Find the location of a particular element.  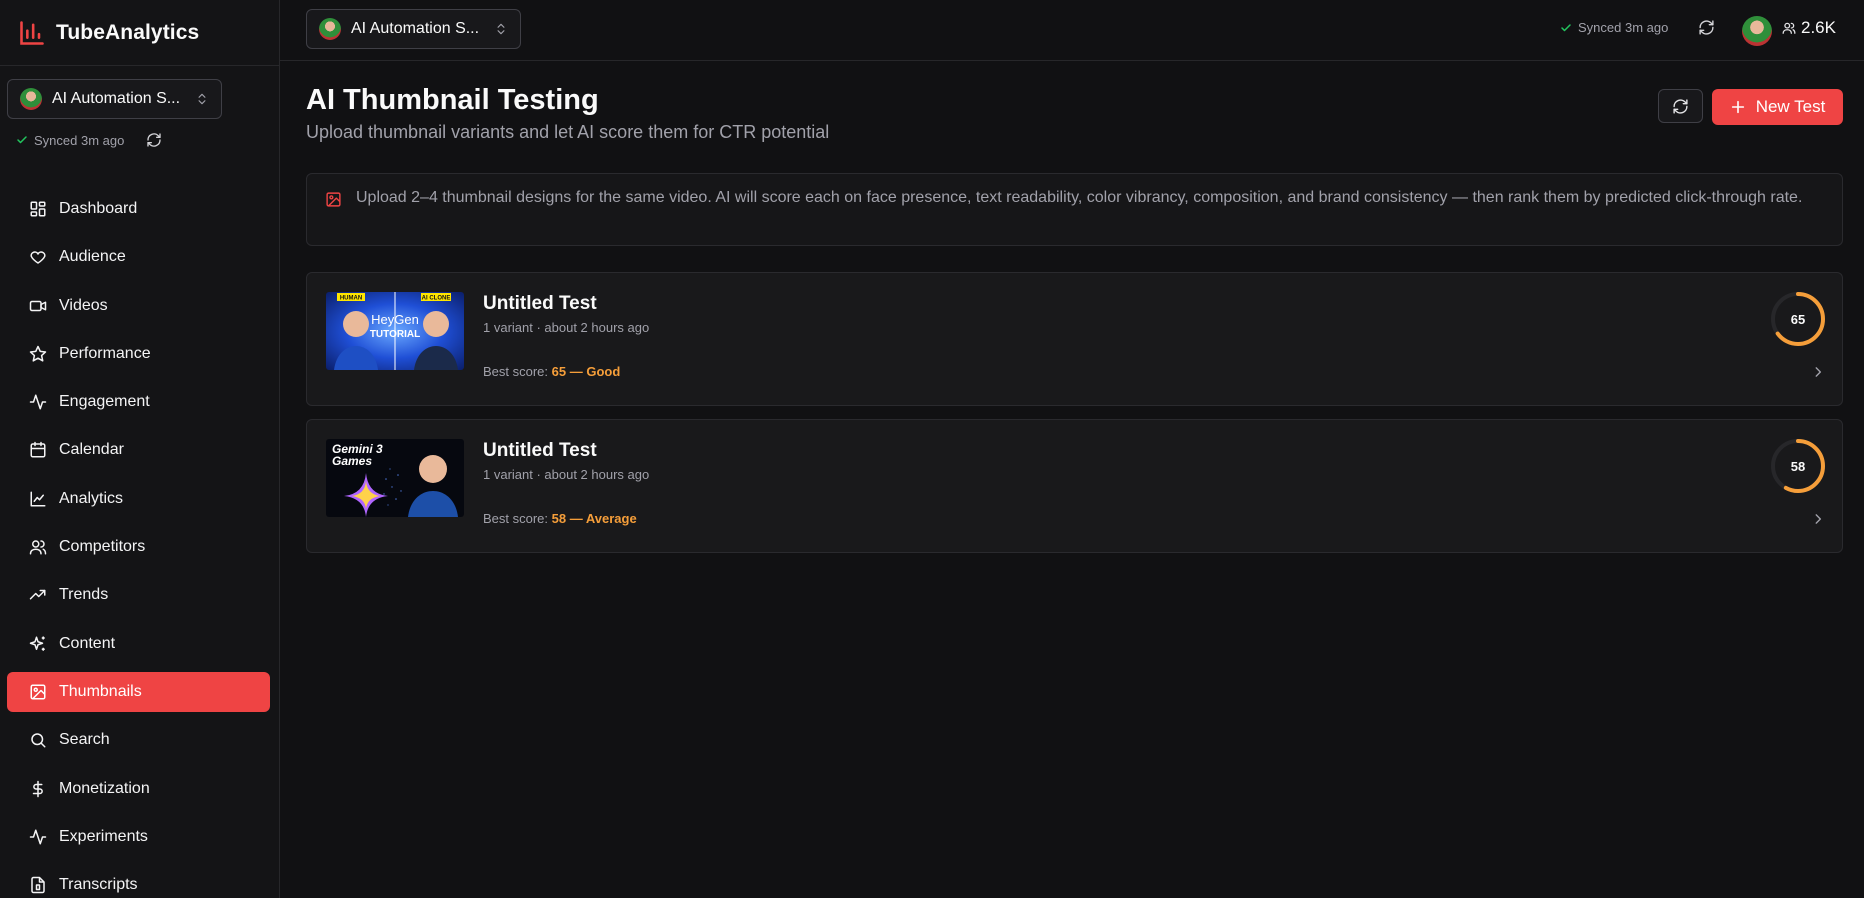

score-ring-value: 65 is located at coordinates (1798, 319).